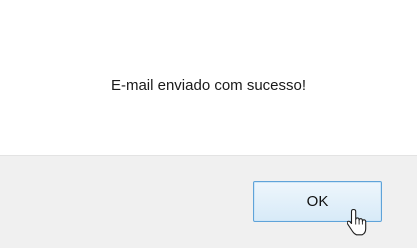  I want to click on ok-button: OK, so click(317, 201).